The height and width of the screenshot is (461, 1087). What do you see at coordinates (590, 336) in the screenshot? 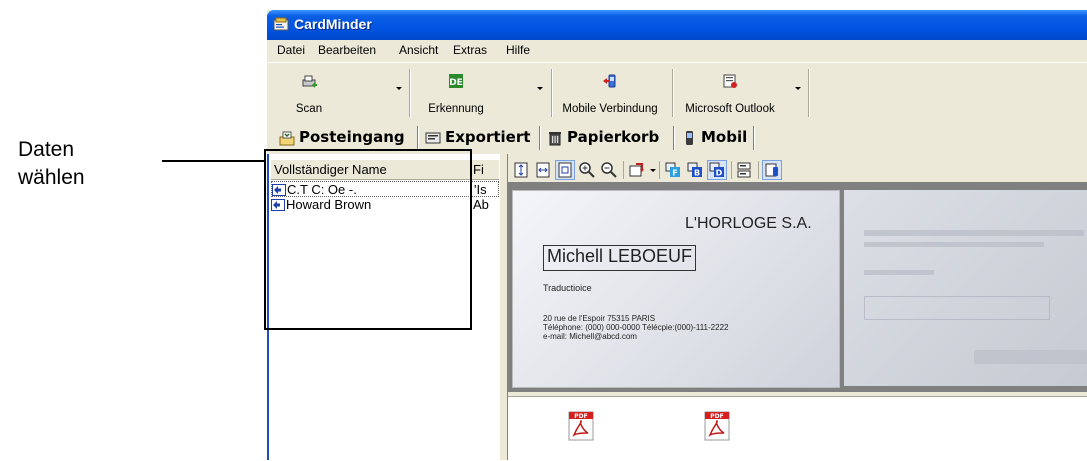
I see `card-email: e-mail: Michell@abcd.com` at bounding box center [590, 336].